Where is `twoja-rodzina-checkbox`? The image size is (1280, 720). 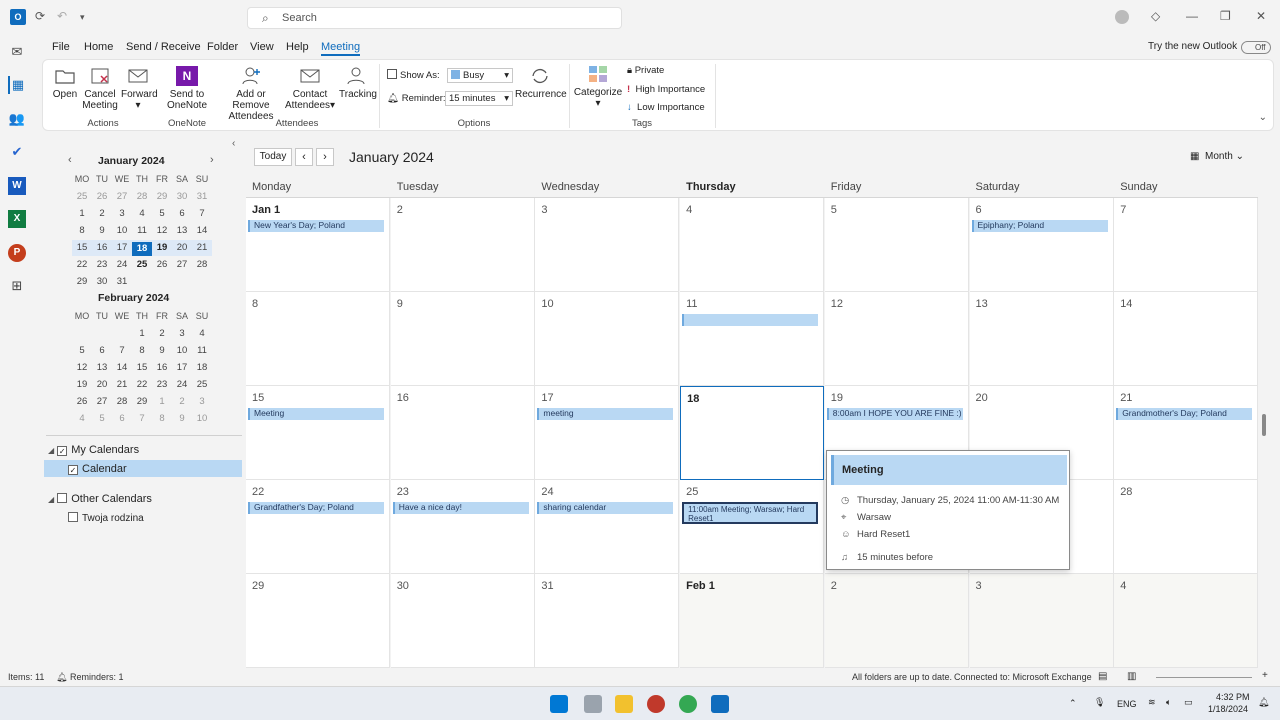 twoja-rodzina-checkbox is located at coordinates (73, 517).